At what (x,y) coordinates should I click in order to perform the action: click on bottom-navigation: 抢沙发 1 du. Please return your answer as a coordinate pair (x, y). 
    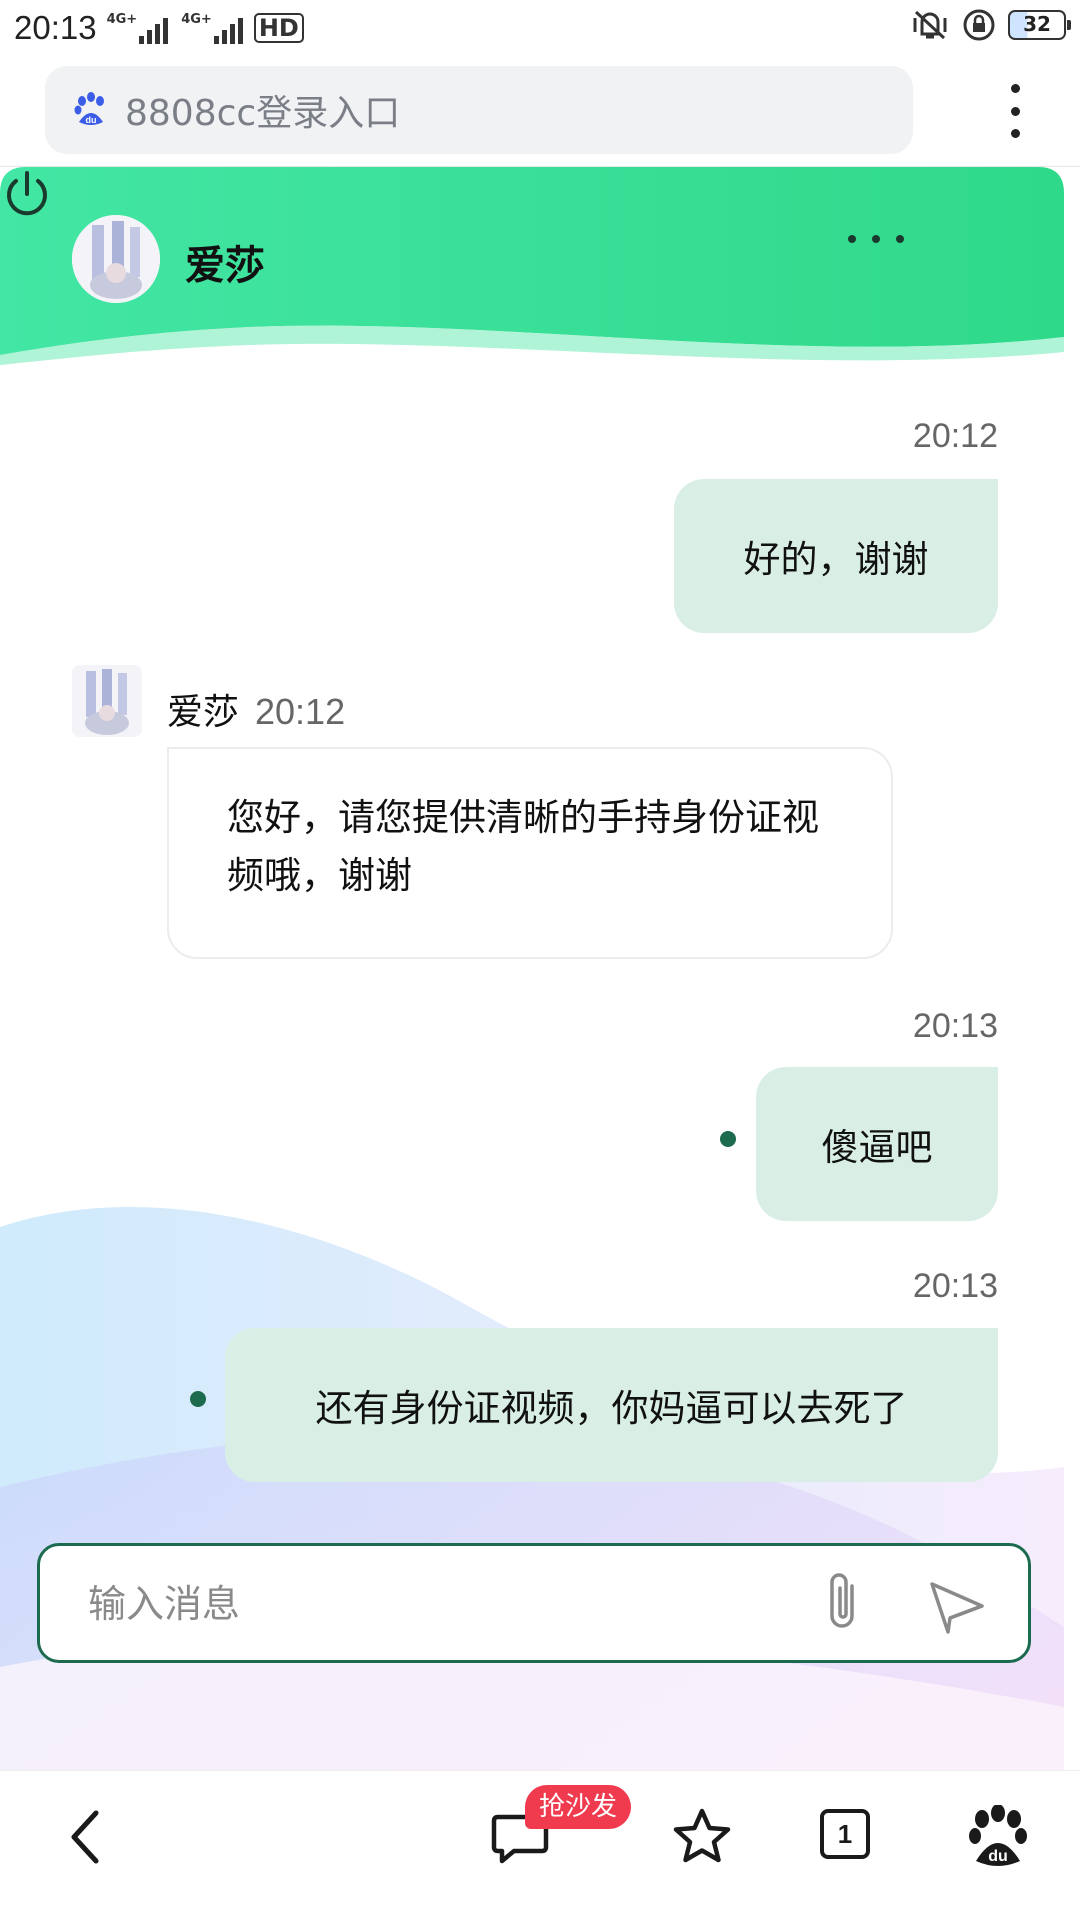
    Looking at the image, I should click on (540, 1845).